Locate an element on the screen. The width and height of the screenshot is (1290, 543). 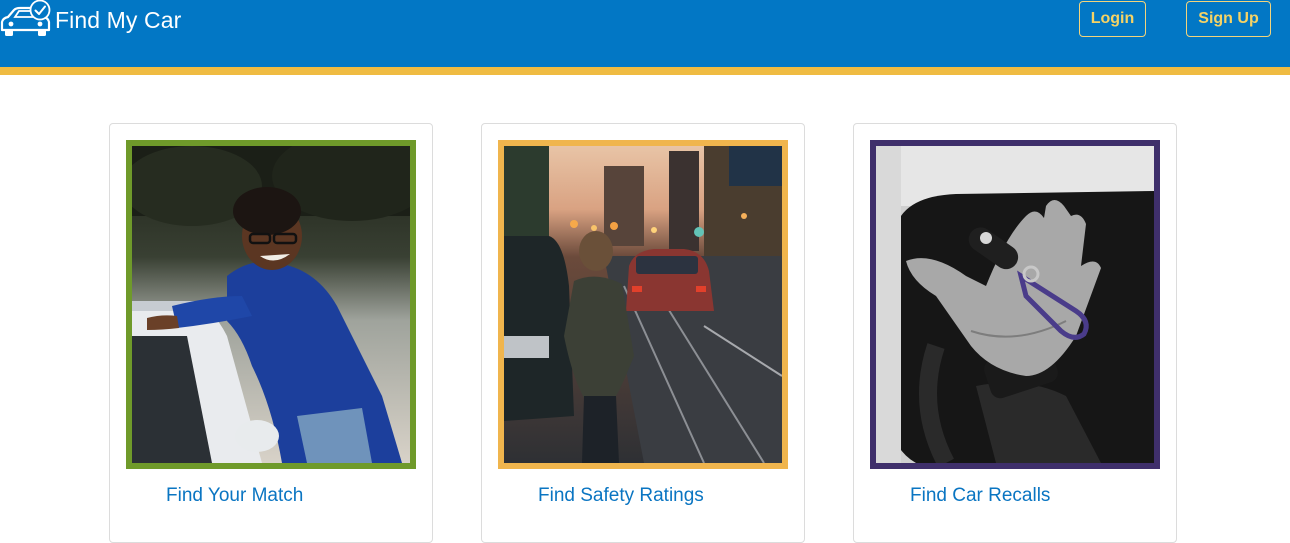
car-check-icon is located at coordinates (25, 18).